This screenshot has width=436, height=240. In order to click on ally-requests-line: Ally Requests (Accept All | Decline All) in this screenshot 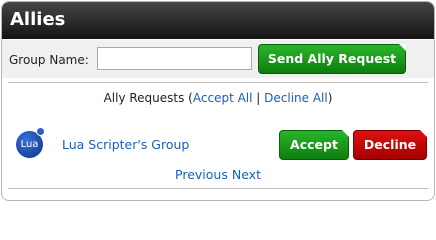, I will do `click(218, 98)`.